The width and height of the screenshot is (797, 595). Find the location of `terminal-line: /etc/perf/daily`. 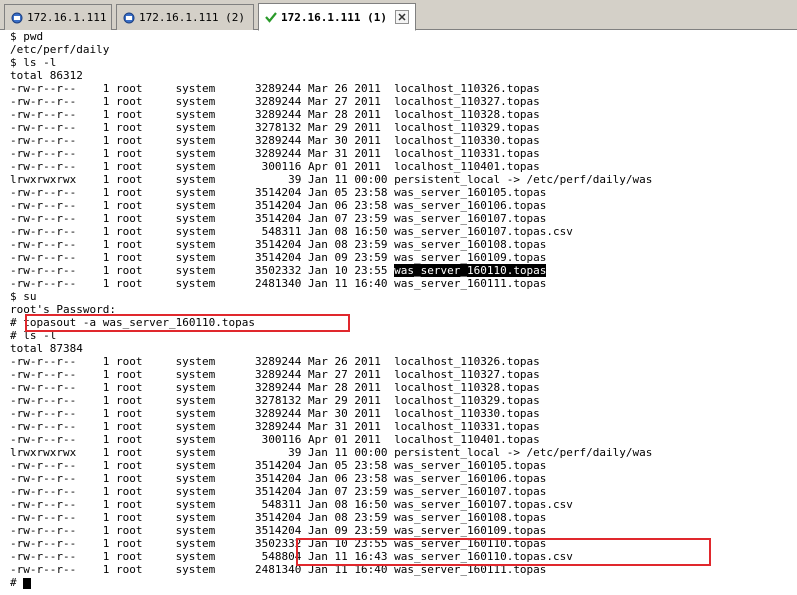

terminal-line: /etc/perf/daily is located at coordinates (403, 49).